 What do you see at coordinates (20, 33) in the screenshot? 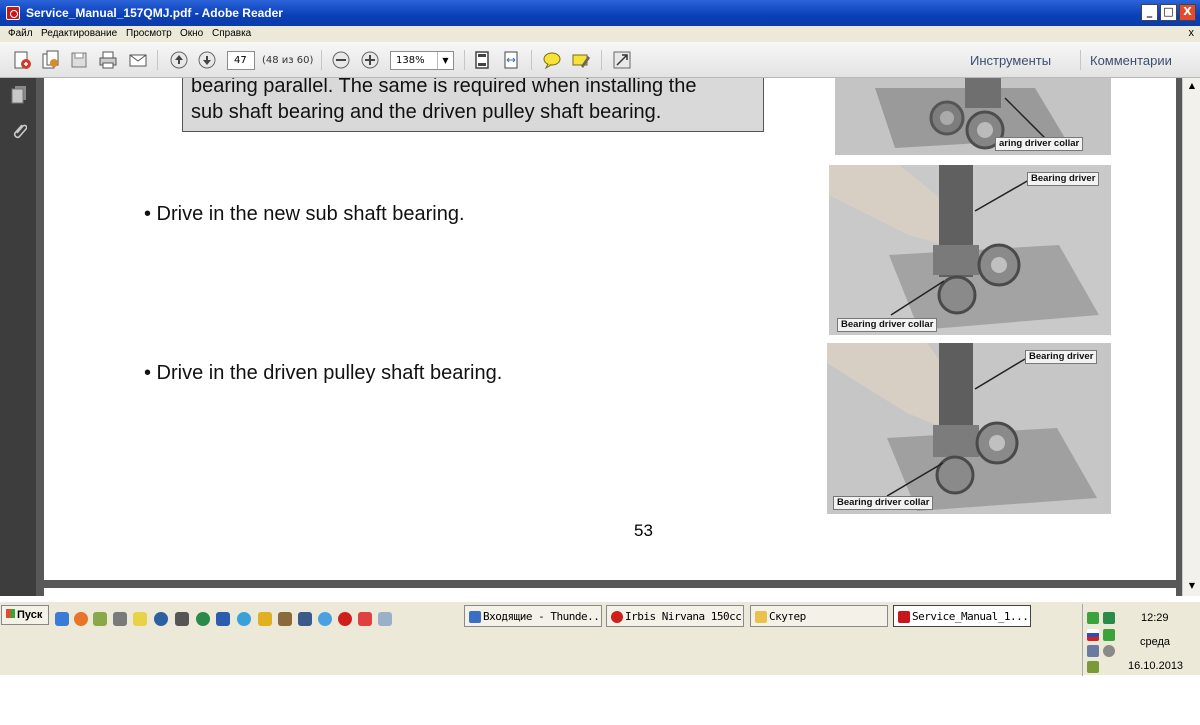
I see `menu-file: Файл` at bounding box center [20, 33].